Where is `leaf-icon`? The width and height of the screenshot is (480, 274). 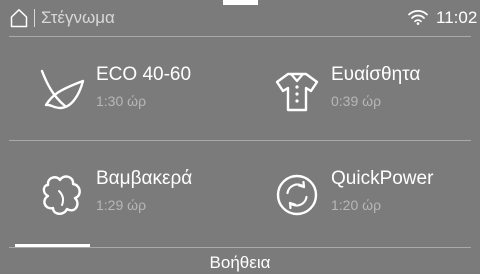
leaf-icon is located at coordinates (62, 89).